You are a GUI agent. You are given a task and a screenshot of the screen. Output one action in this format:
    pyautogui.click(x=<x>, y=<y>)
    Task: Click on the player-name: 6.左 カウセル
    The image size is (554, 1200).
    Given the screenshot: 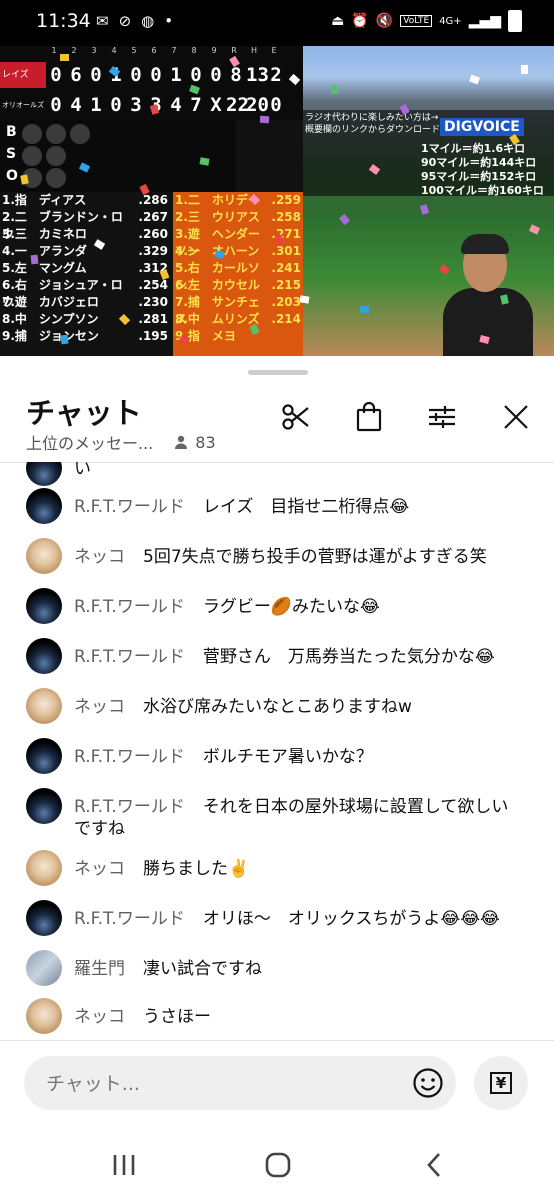 What is the action you would take?
    pyautogui.click(x=217, y=285)
    